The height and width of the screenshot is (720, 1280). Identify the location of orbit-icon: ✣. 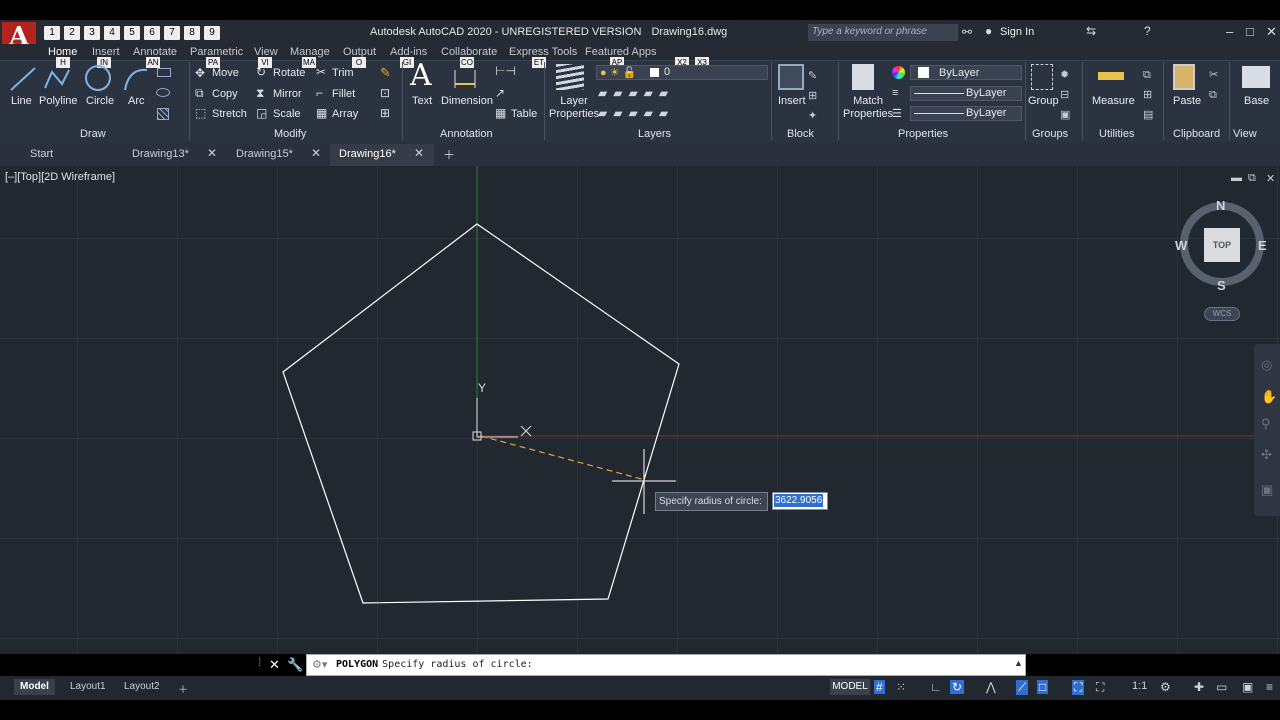
(1266, 455).